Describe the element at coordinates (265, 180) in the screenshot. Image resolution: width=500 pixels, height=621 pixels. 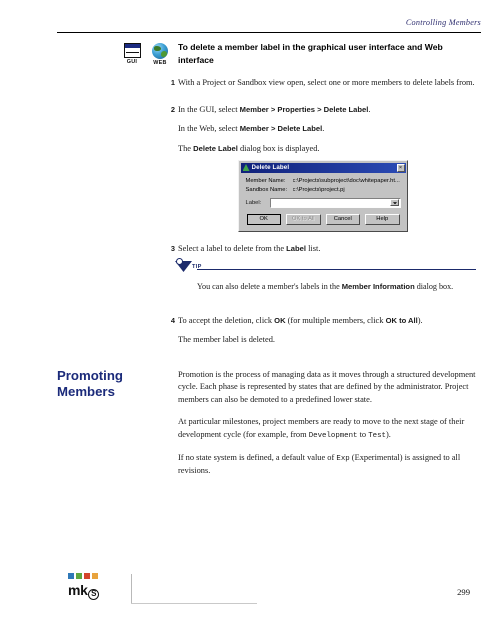
I see `member-name-label: Member Name:` at that location.